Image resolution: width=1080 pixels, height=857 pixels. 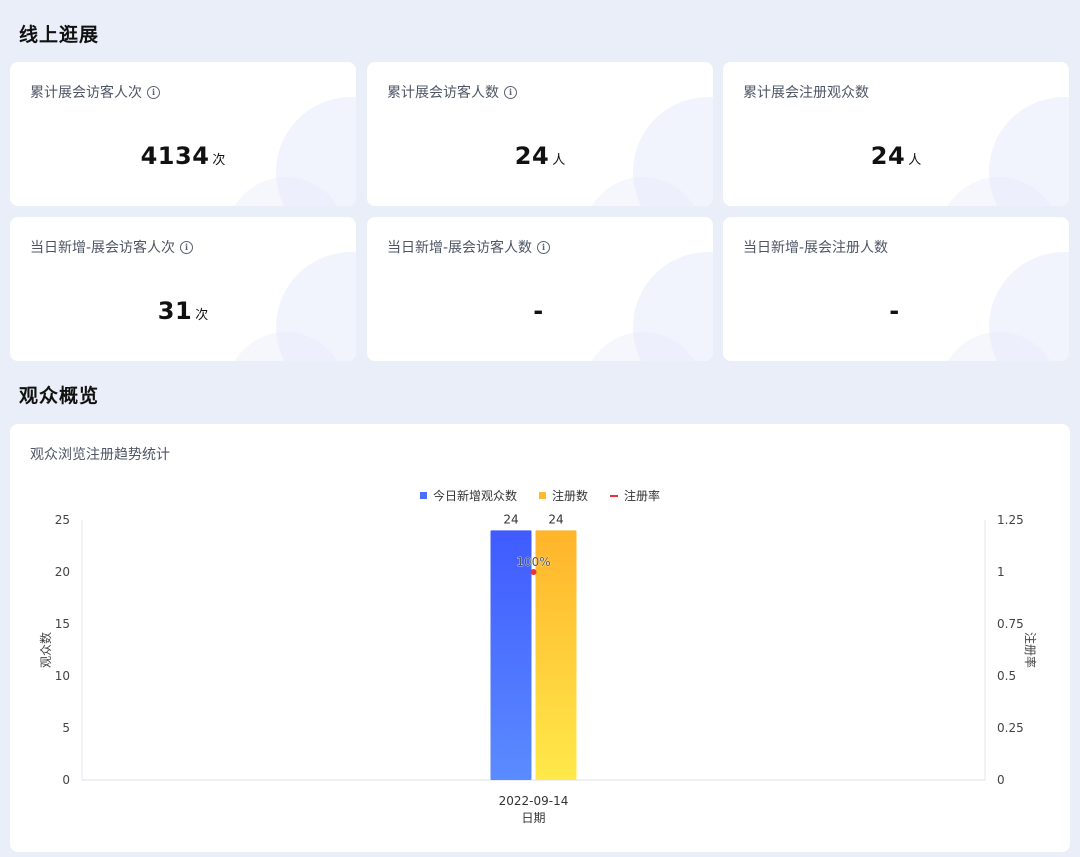 What do you see at coordinates (1001, 780) in the screenshot?
I see `y-tick-label-right: 0` at bounding box center [1001, 780].